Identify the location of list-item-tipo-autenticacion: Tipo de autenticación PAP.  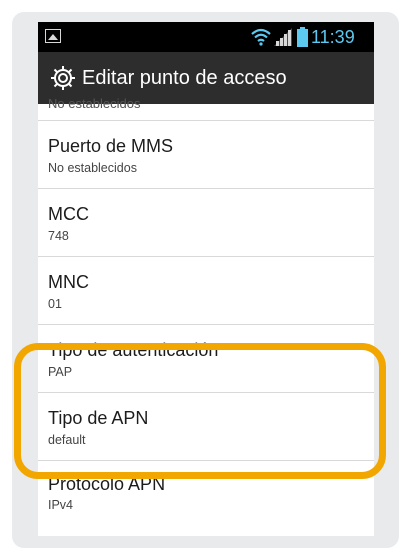
(206, 358).